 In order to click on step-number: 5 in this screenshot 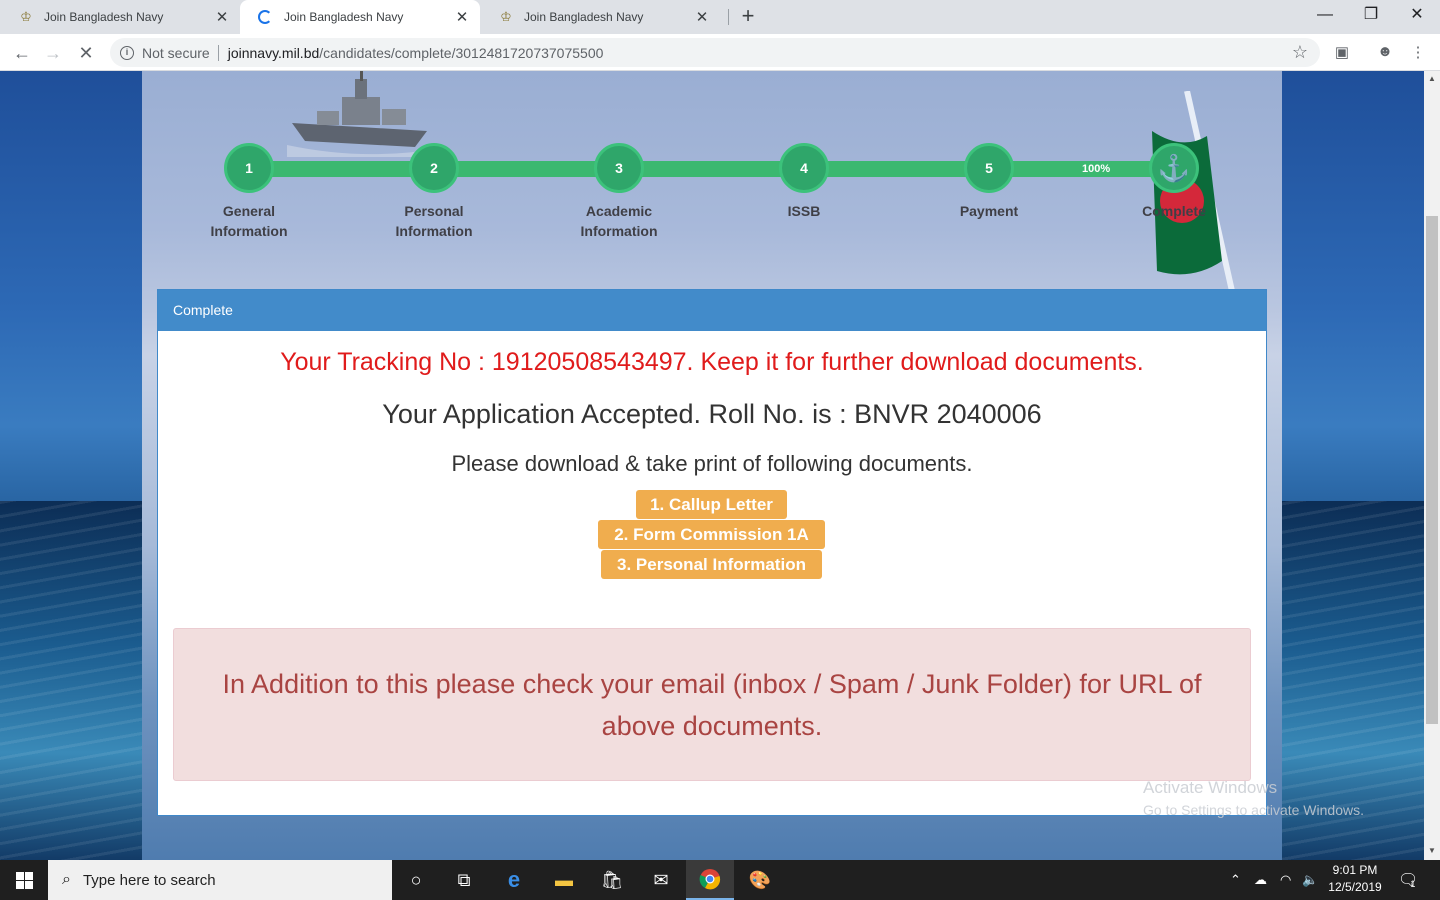, I will do `click(989, 168)`.